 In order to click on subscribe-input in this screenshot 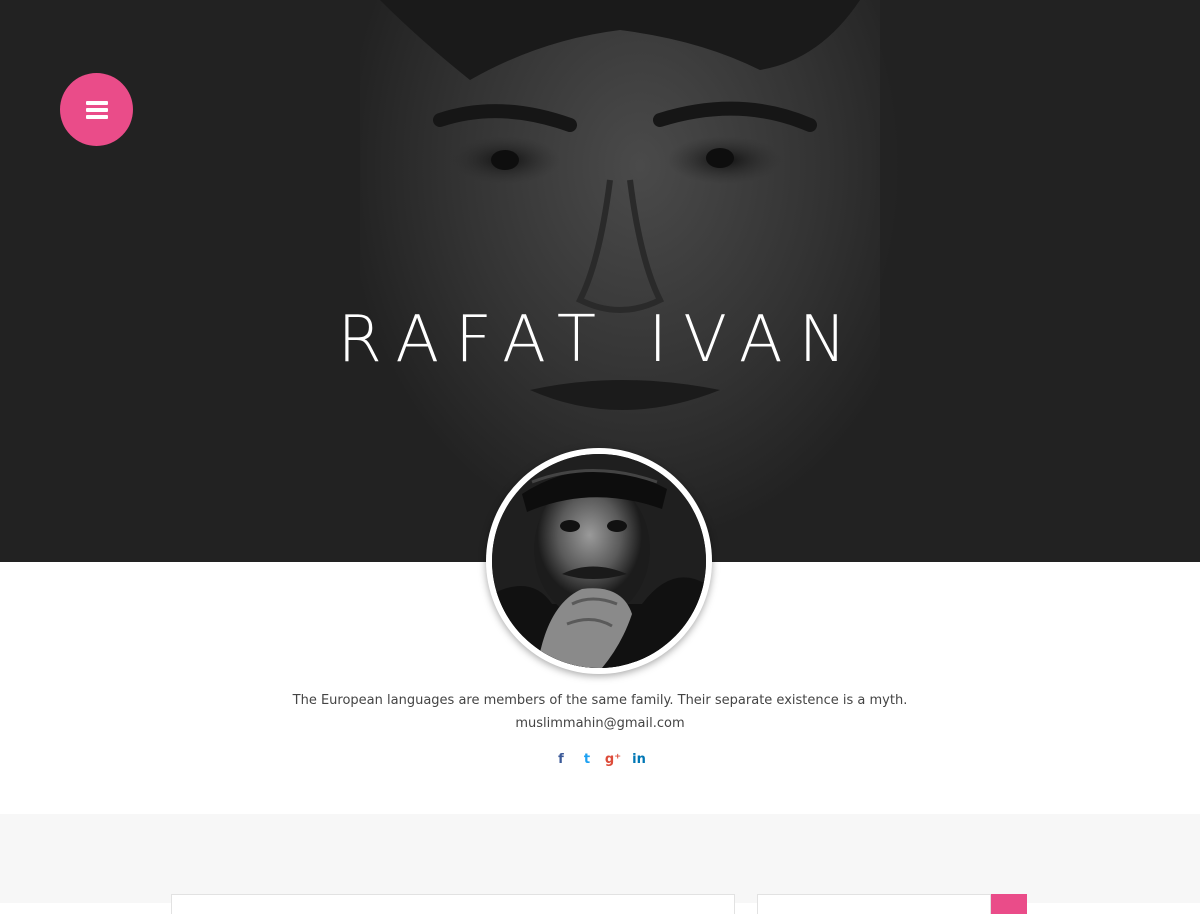, I will do `click(874, 904)`.